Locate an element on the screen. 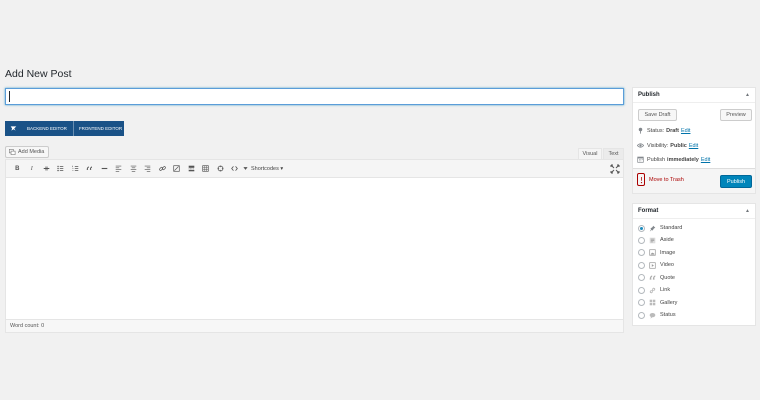 Image resolution: width=760 pixels, height=400 pixels. code-icon is located at coordinates (235, 169).